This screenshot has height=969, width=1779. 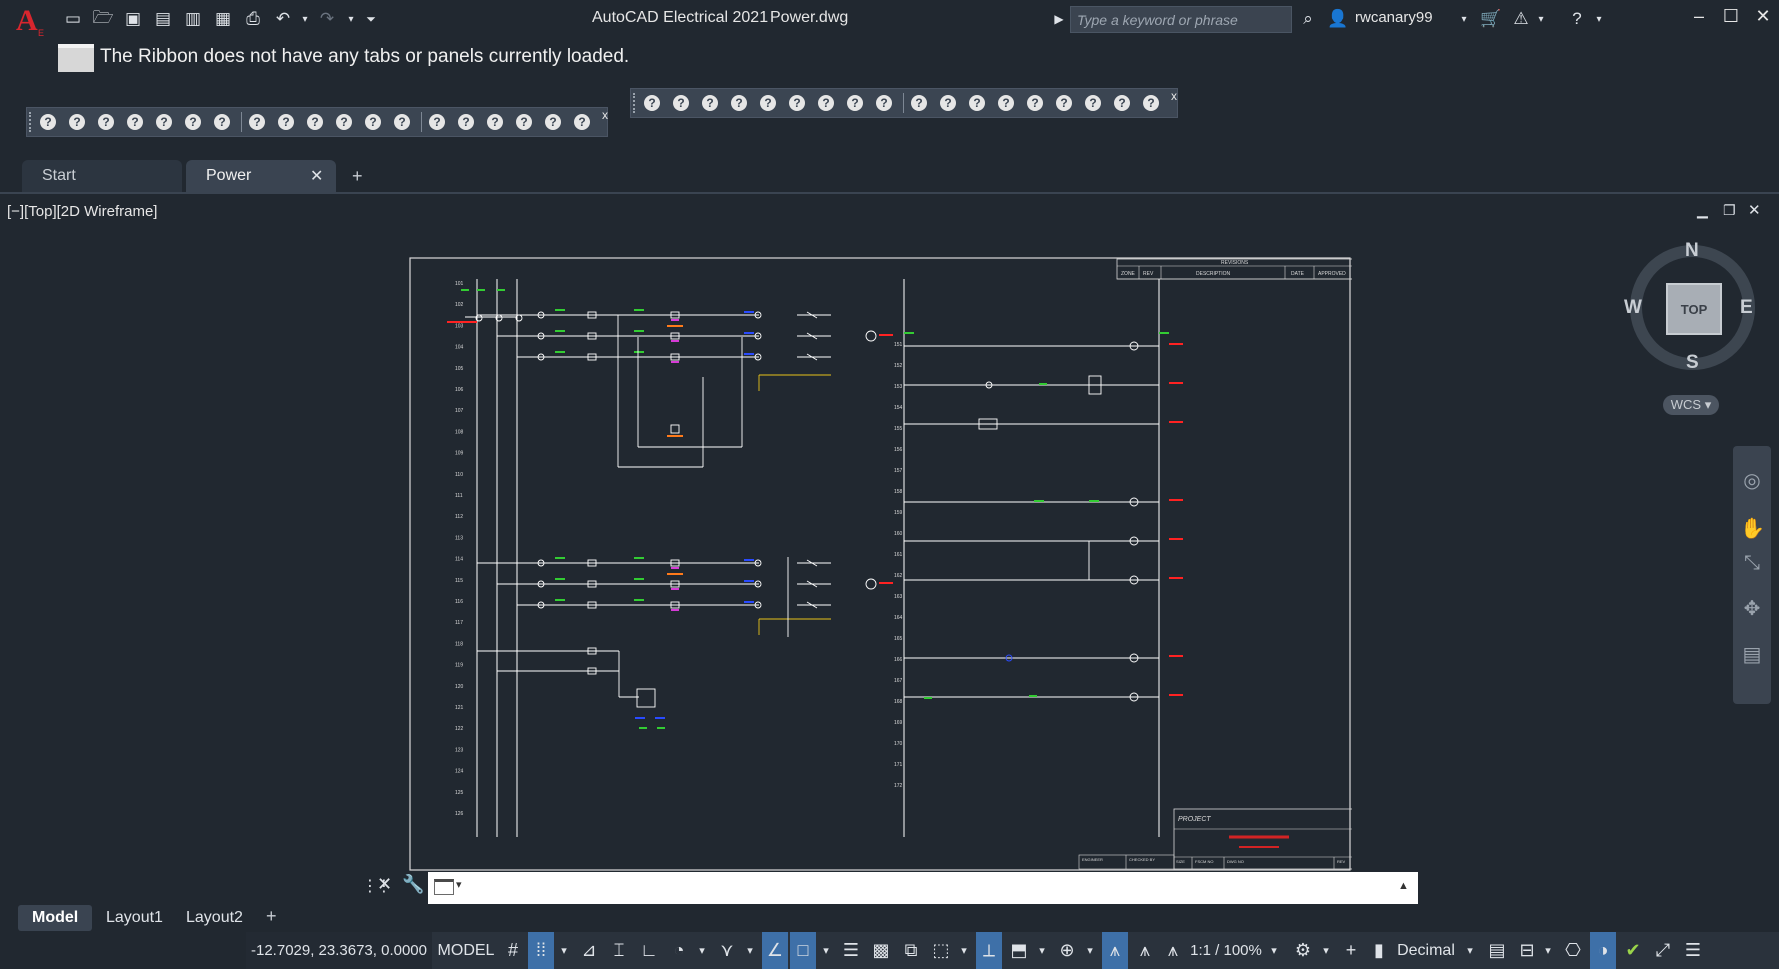 What do you see at coordinates (1603, 950) in the screenshot?
I see `hardware-acceleration-icon: ◑` at bounding box center [1603, 950].